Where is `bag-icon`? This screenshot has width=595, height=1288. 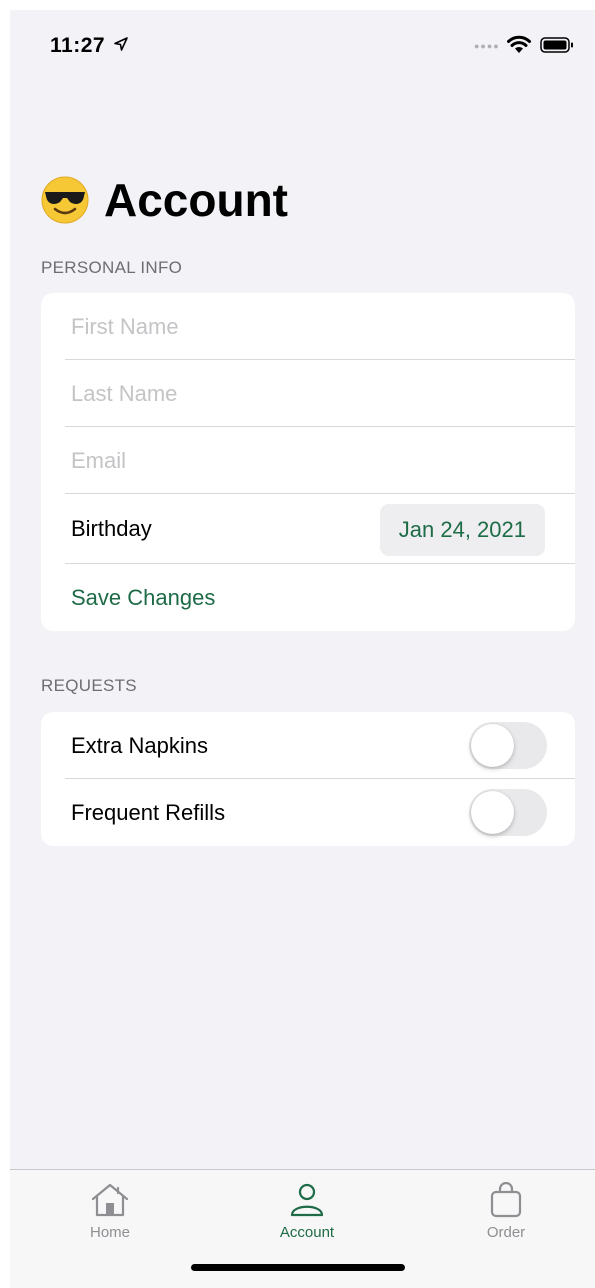 bag-icon is located at coordinates (506, 1200).